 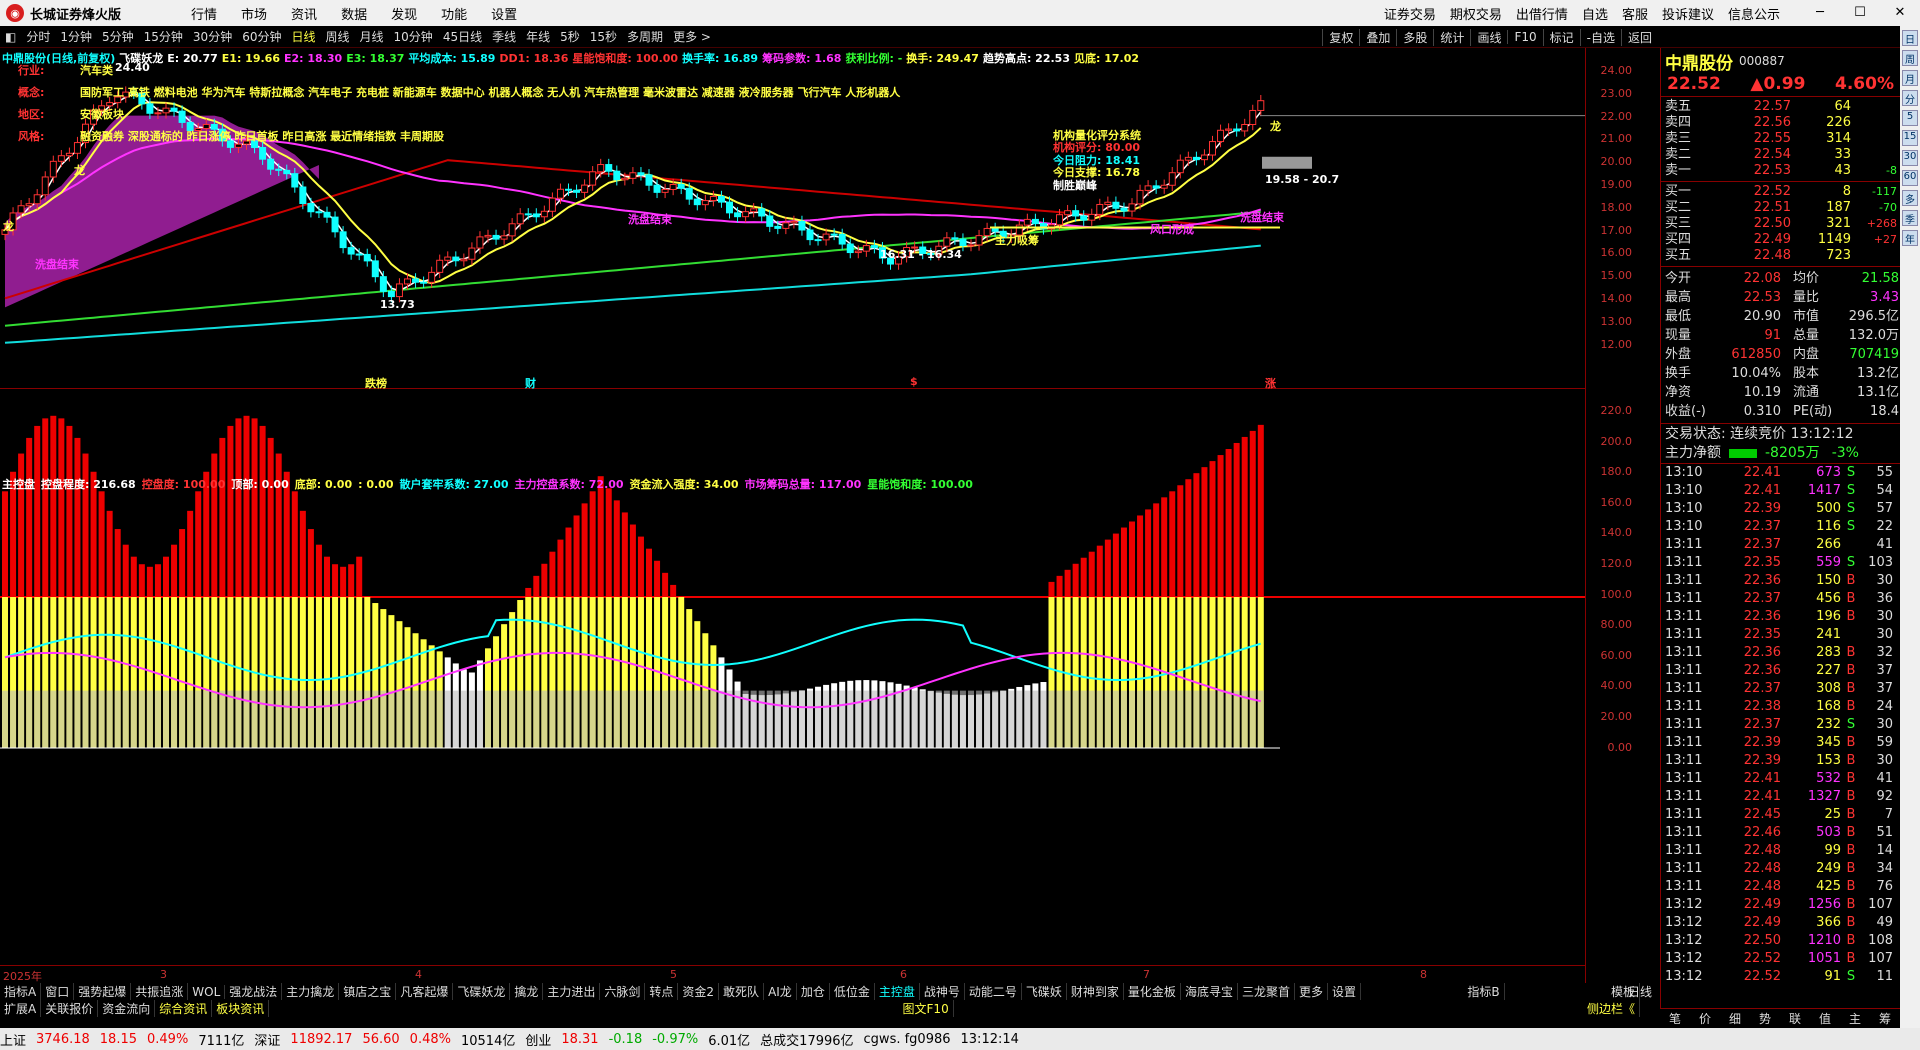 I want to click on indicator-tab: 飞碟妖龙, so click(x=482, y=991).